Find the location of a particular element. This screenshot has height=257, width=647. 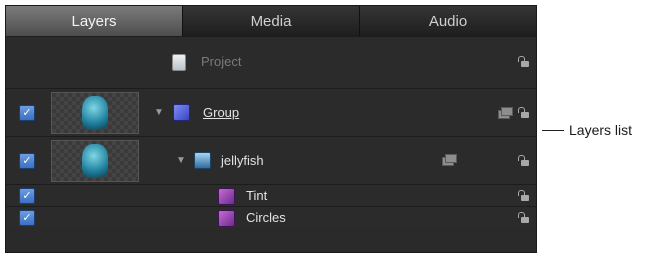

tab-media: Media is located at coordinates (271, 21).